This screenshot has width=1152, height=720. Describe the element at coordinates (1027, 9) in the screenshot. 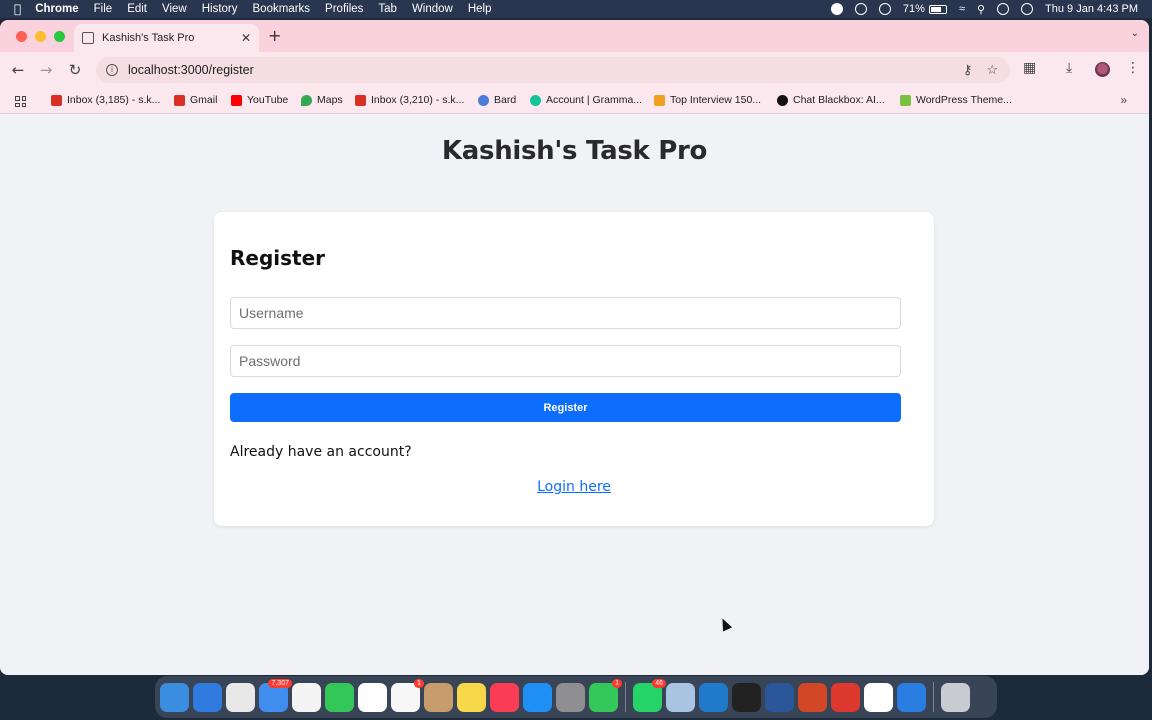

I see `siri-icon` at that location.